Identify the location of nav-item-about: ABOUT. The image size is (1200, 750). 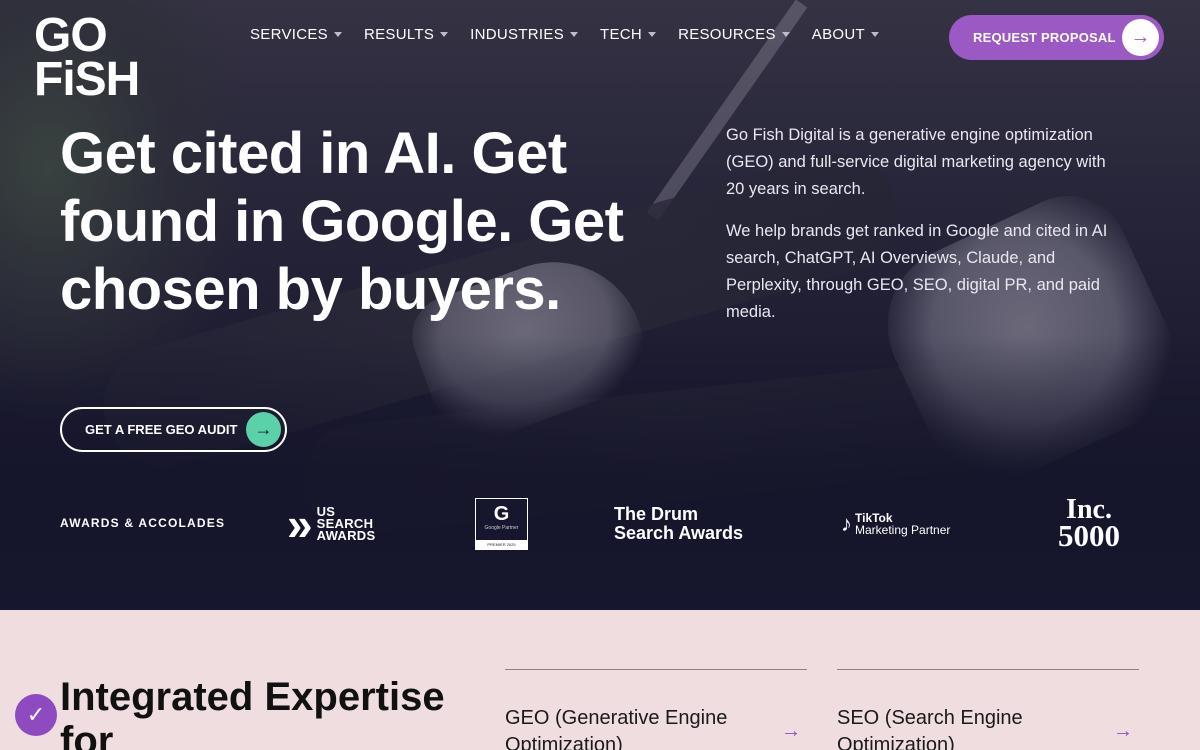
(845, 34).